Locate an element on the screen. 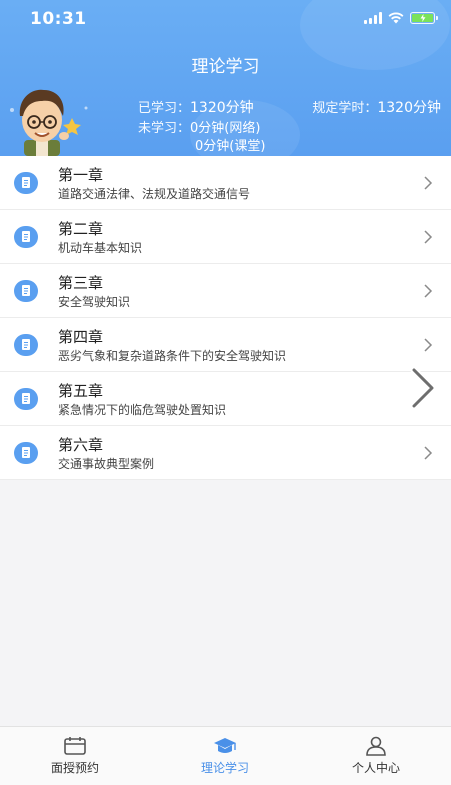 Image resolution: width=451 pixels, height=785 pixels. stat-unlearned: 未学习：0分钟(网络) is located at coordinates (199, 126).